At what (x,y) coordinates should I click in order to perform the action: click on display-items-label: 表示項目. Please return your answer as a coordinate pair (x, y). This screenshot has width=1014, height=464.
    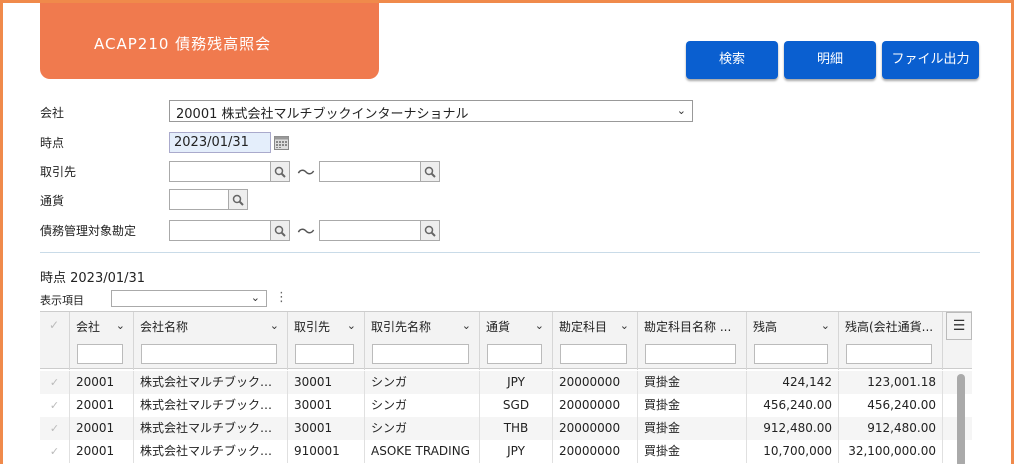
    Looking at the image, I should click on (62, 300).